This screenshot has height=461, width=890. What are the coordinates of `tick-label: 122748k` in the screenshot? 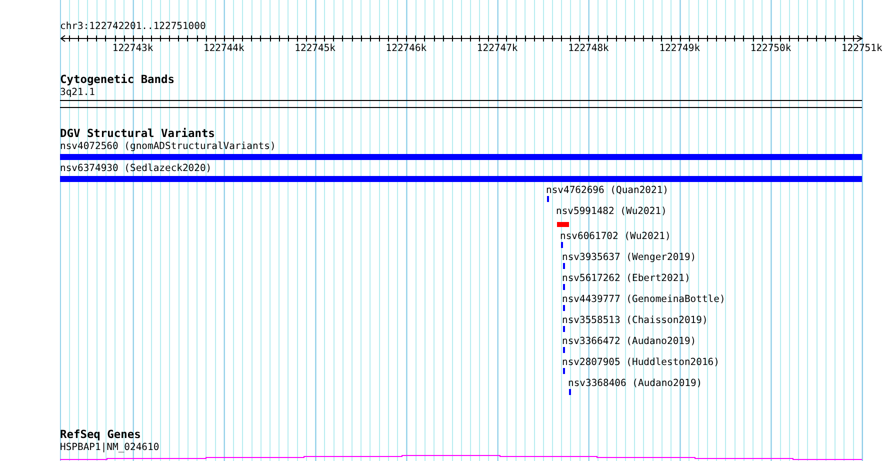 It's located at (588, 48).